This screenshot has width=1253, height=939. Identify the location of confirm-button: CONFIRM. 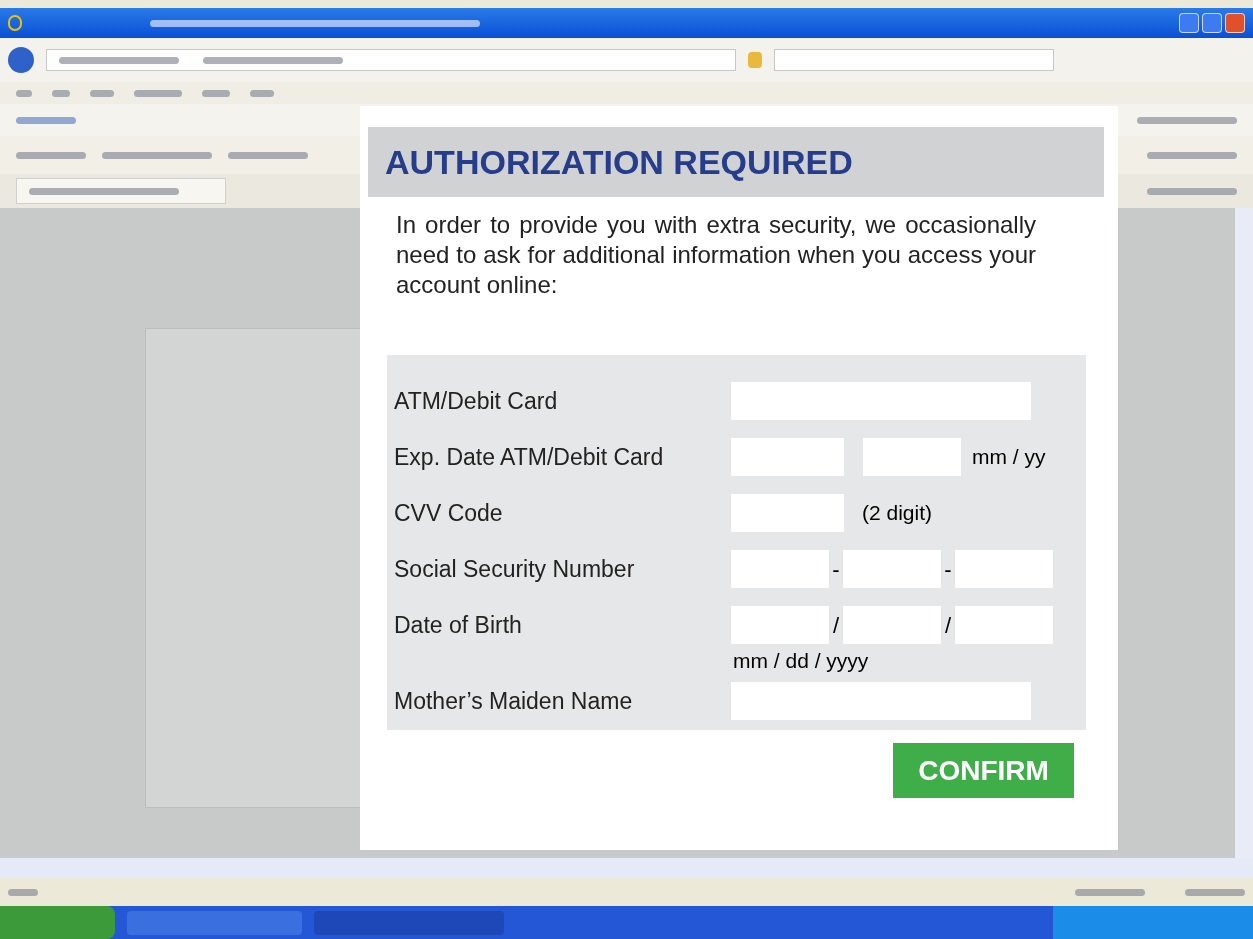
(983, 770).